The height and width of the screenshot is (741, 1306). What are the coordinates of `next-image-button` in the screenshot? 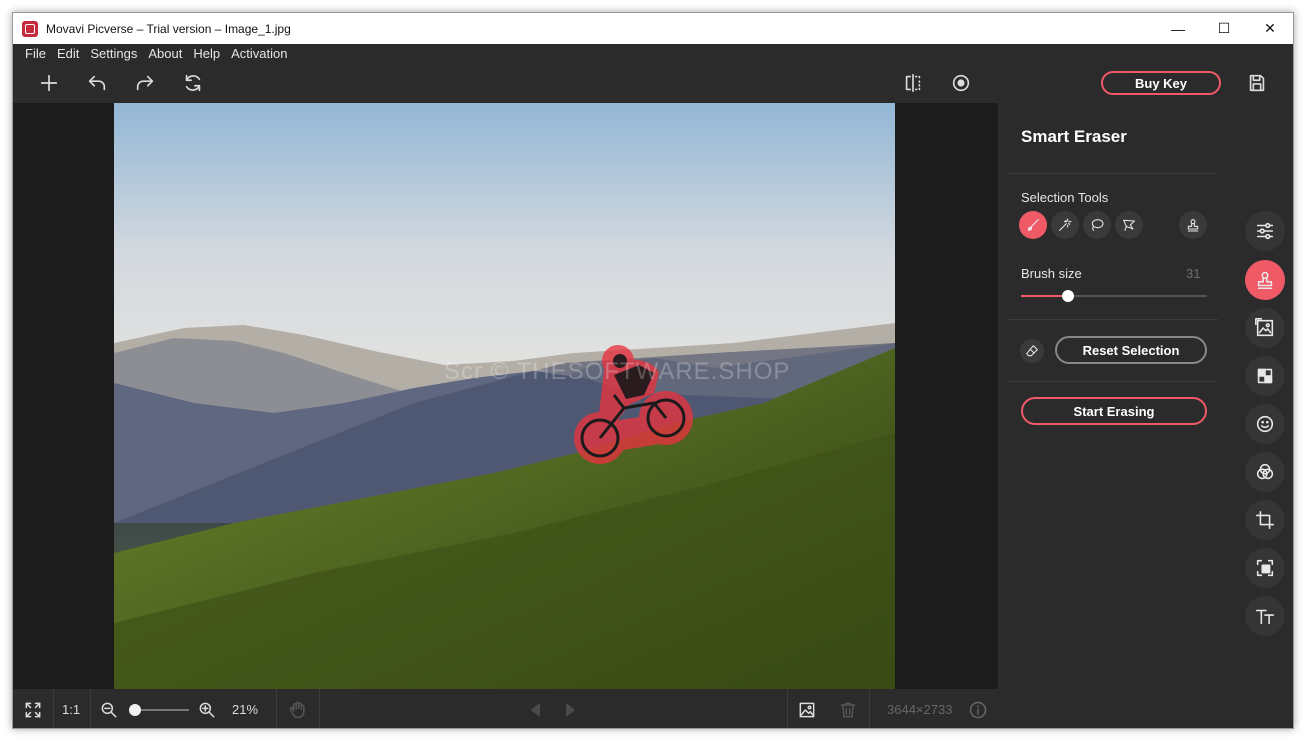 It's located at (570, 708).